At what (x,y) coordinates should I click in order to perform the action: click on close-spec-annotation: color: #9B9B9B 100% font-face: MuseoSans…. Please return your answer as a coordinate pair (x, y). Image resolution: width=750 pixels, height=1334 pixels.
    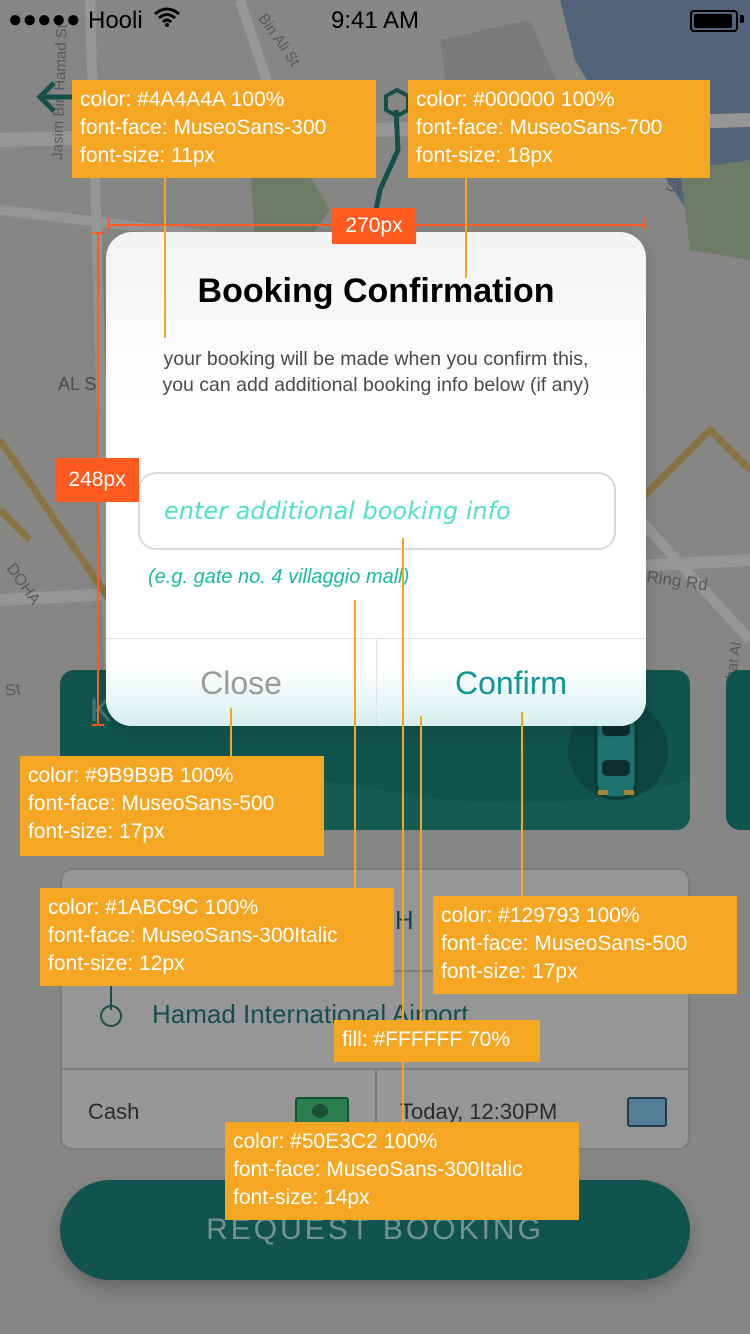
    Looking at the image, I should click on (172, 806).